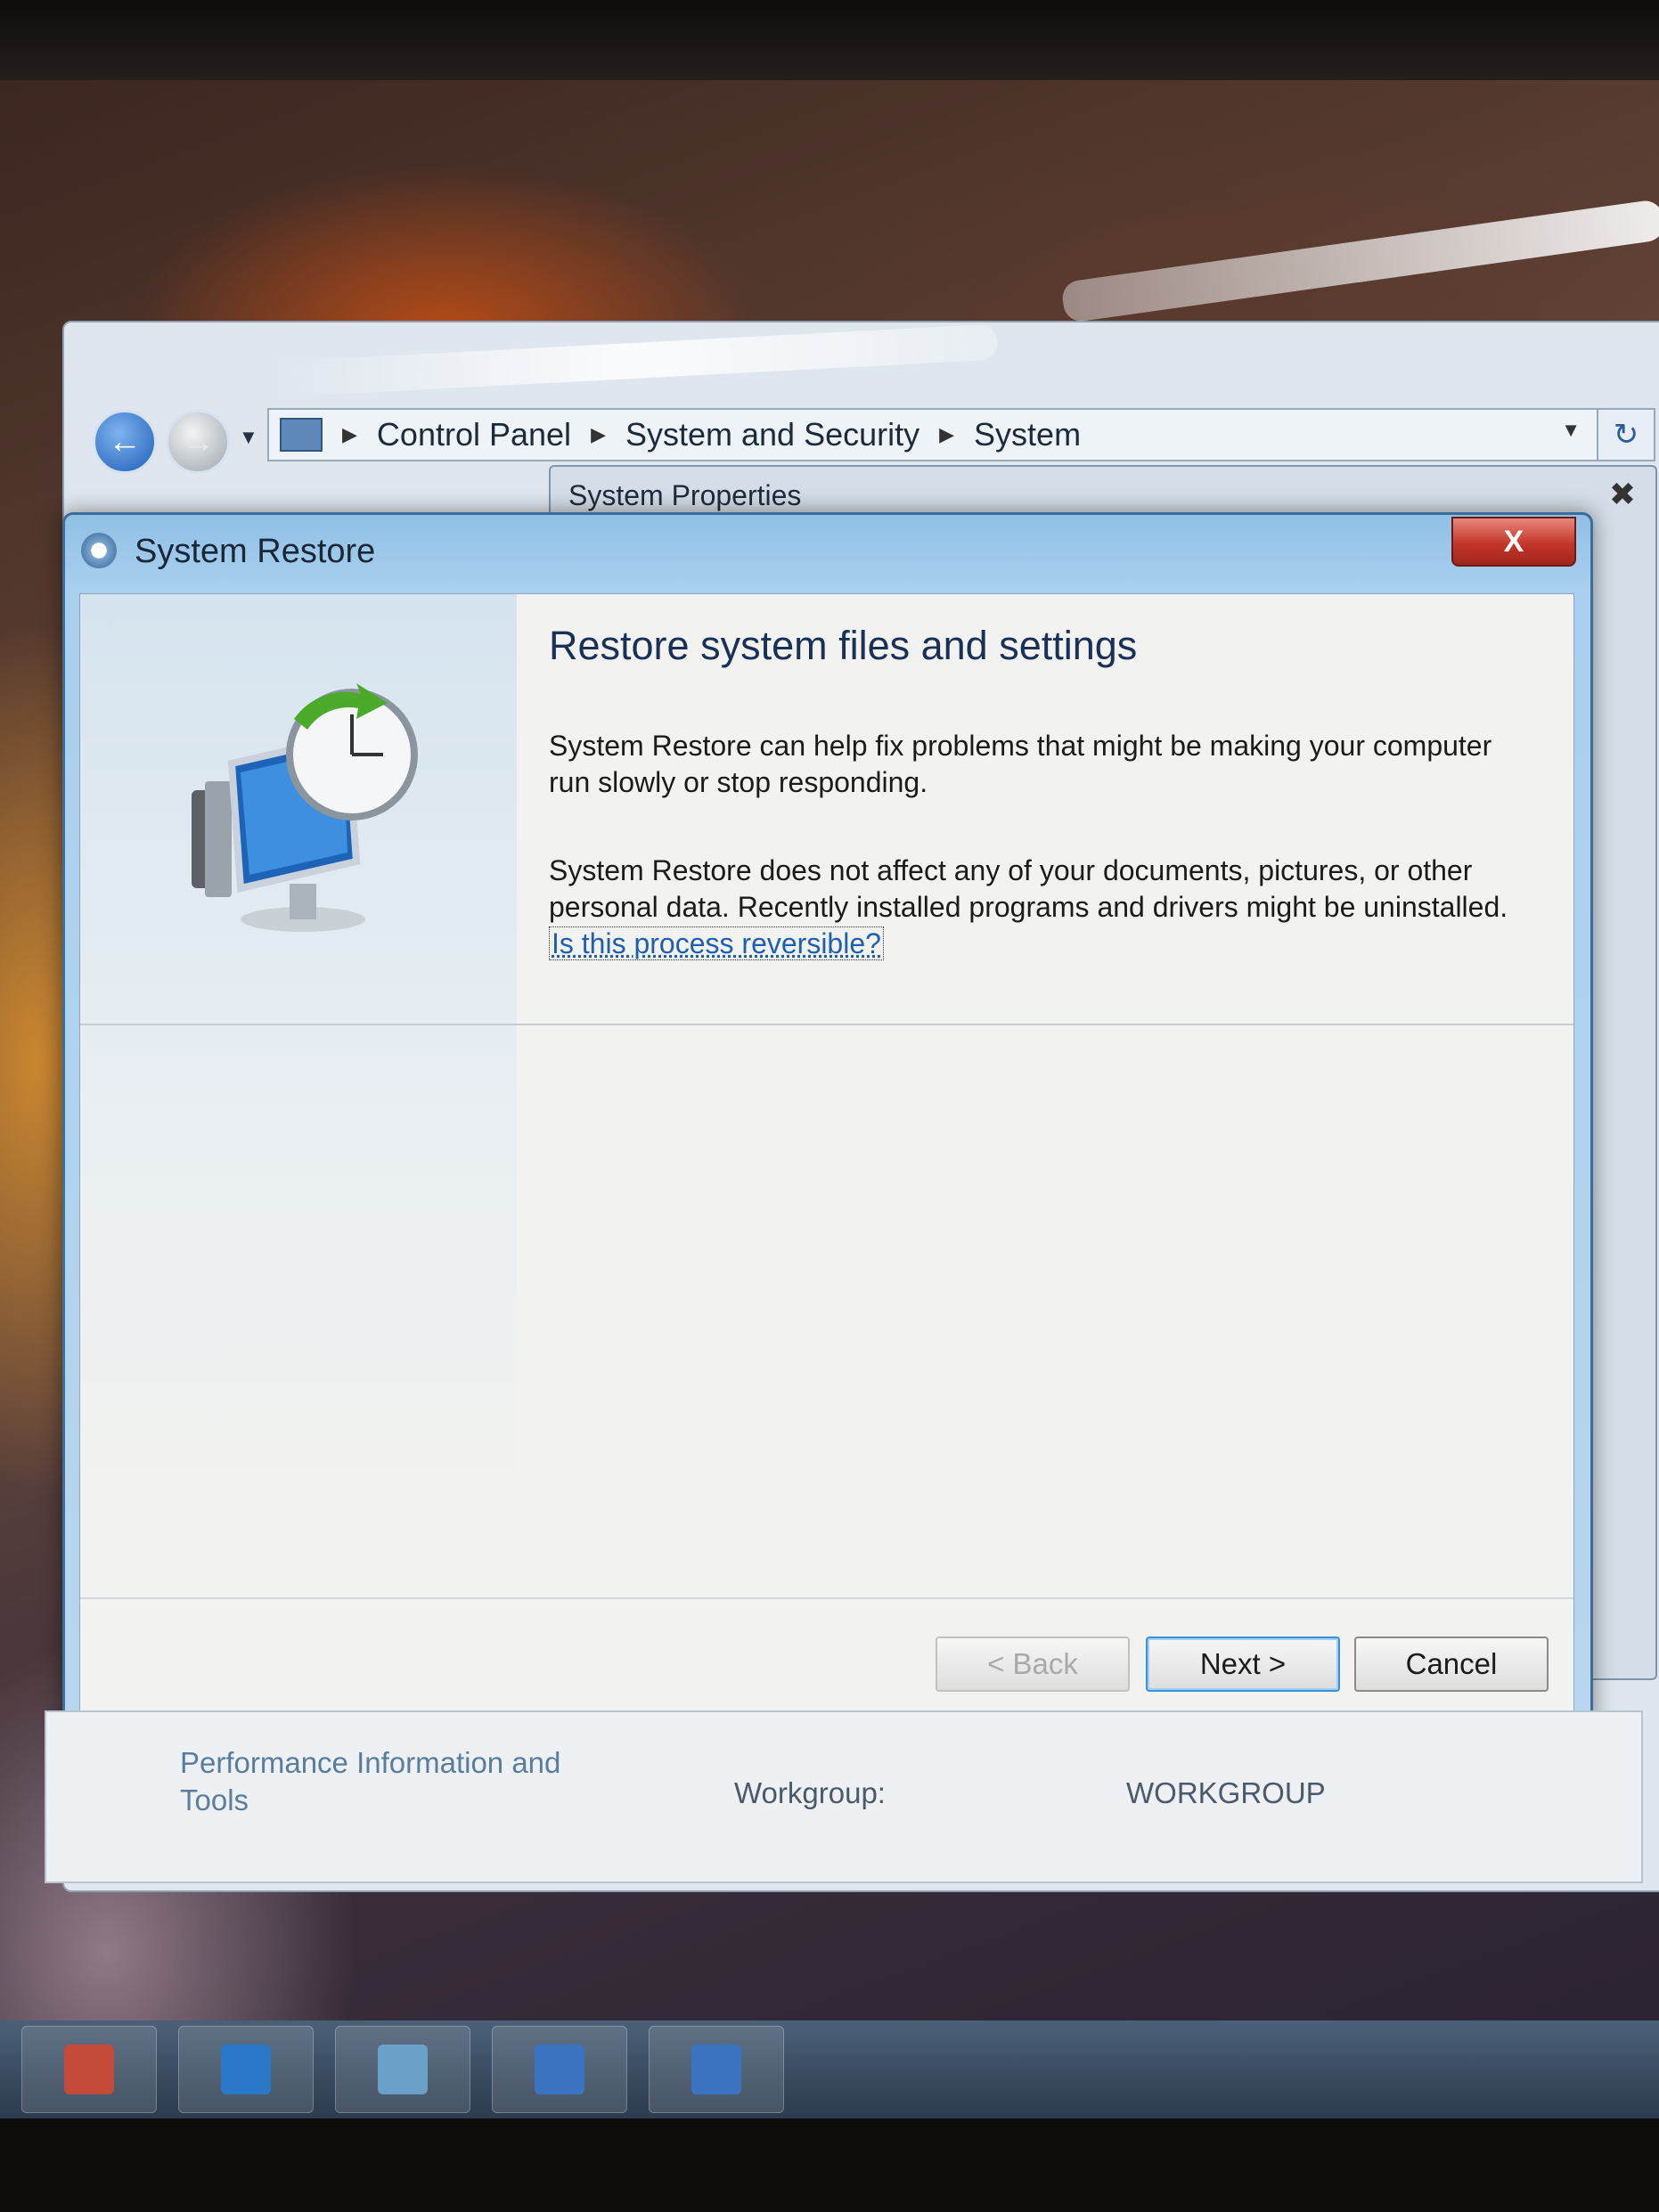 The image size is (1659, 2212). Describe the element at coordinates (474, 435) in the screenshot. I see `breadcrumb-control-panel: Control Panel` at that location.